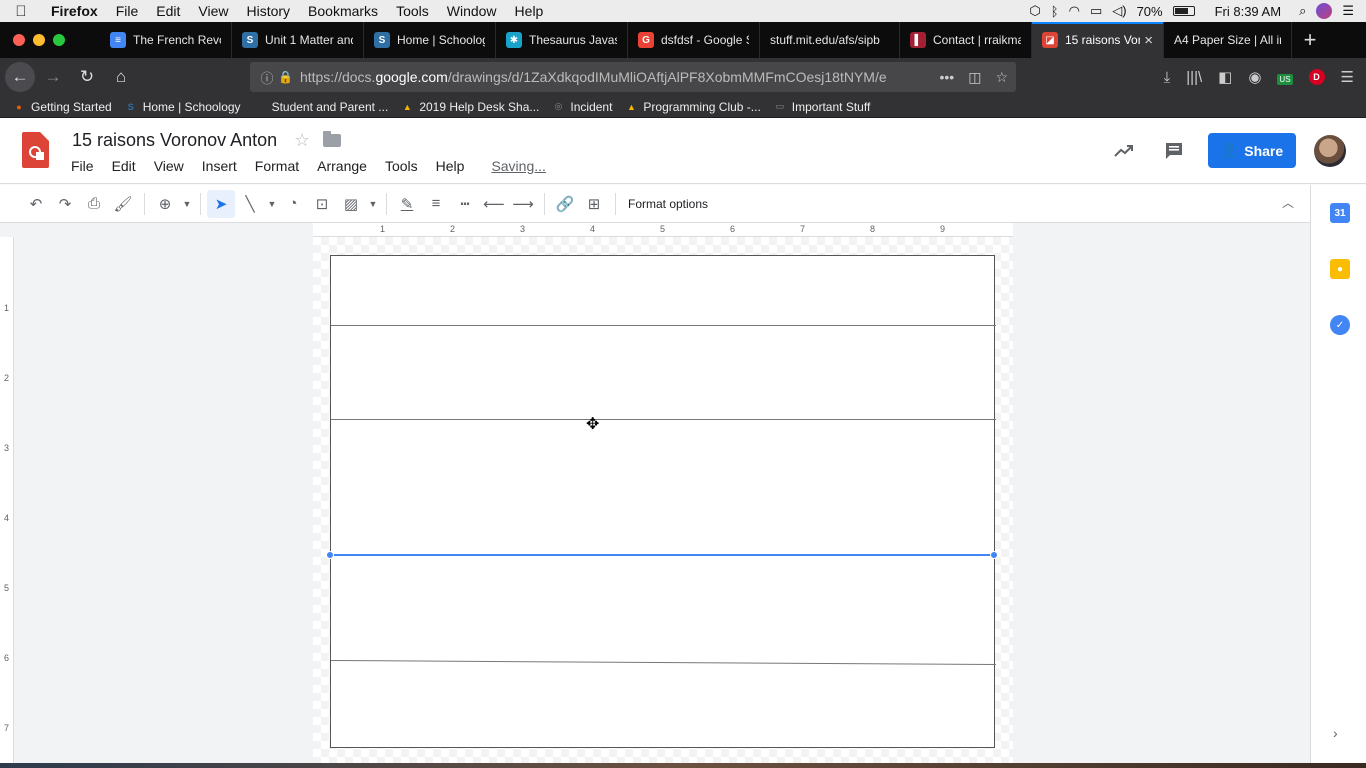  What do you see at coordinates (1225, 77) in the screenshot?
I see `sidebar-icon: ◧` at bounding box center [1225, 77].